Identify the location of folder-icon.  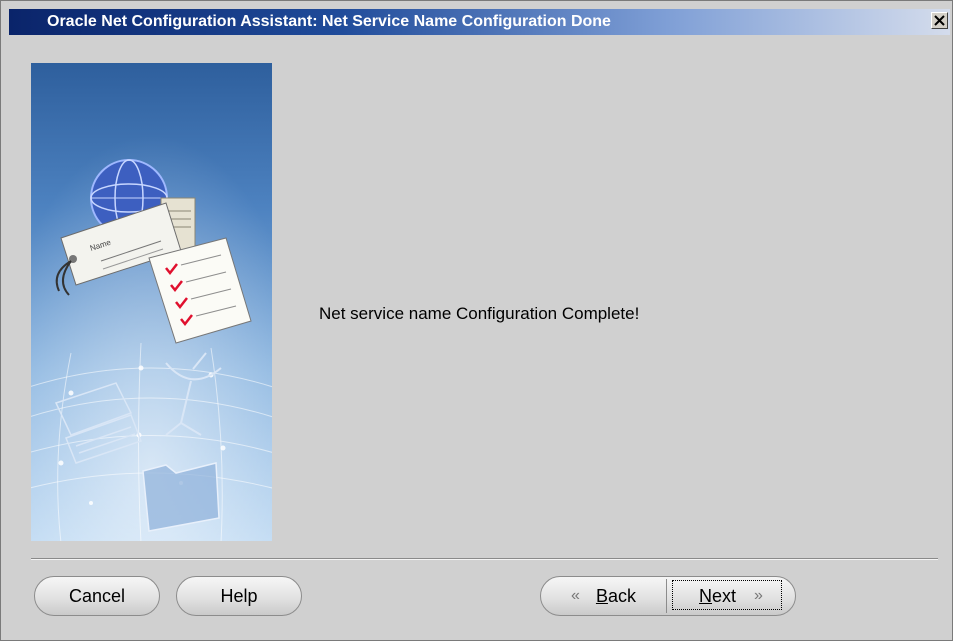
(181, 497).